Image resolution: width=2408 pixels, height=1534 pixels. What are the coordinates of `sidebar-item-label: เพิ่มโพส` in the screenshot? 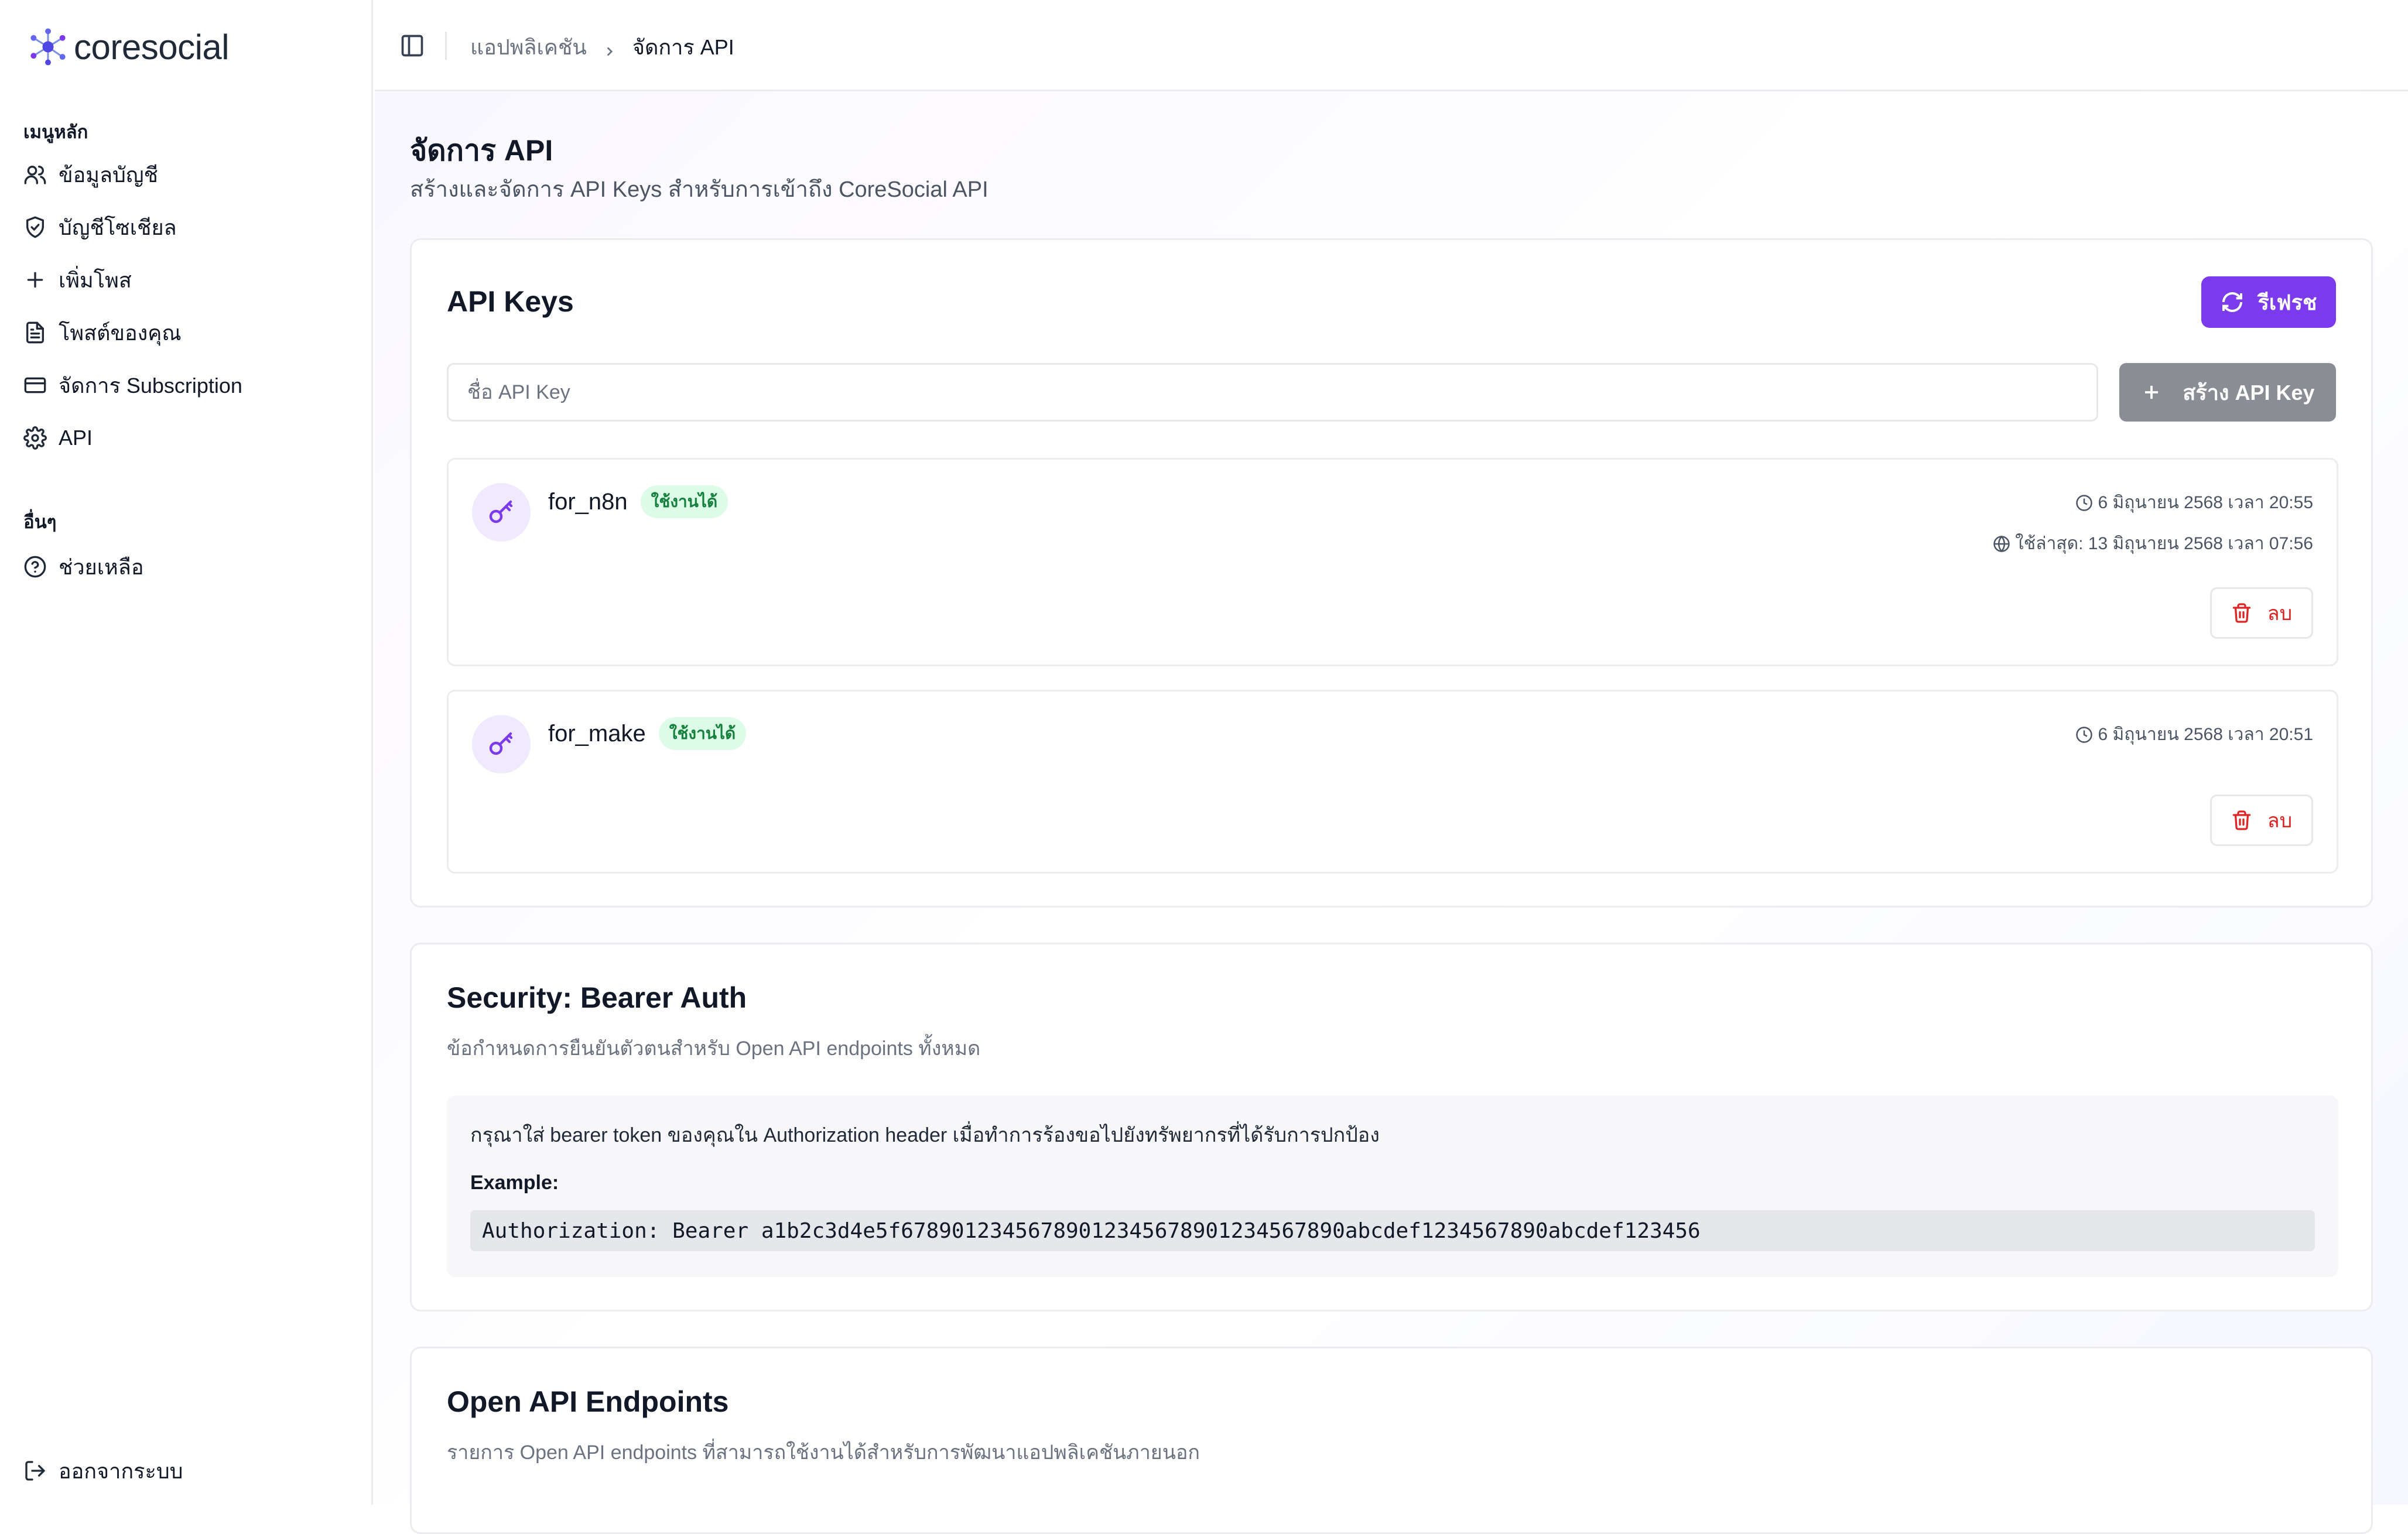 It's located at (96, 280).